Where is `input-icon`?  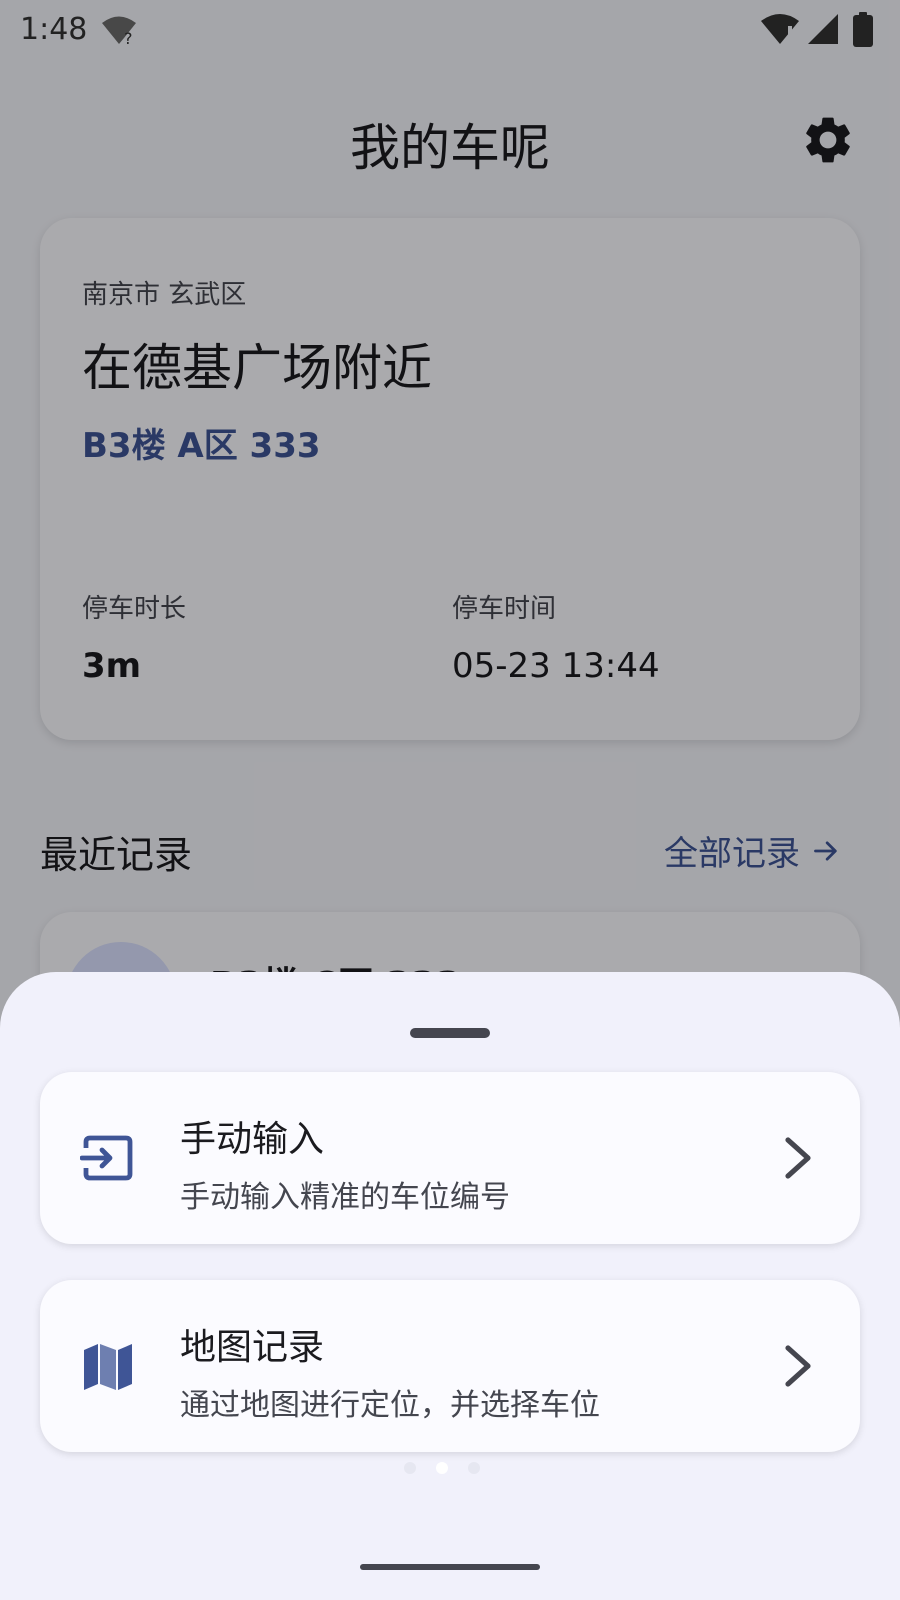 input-icon is located at coordinates (106, 1158).